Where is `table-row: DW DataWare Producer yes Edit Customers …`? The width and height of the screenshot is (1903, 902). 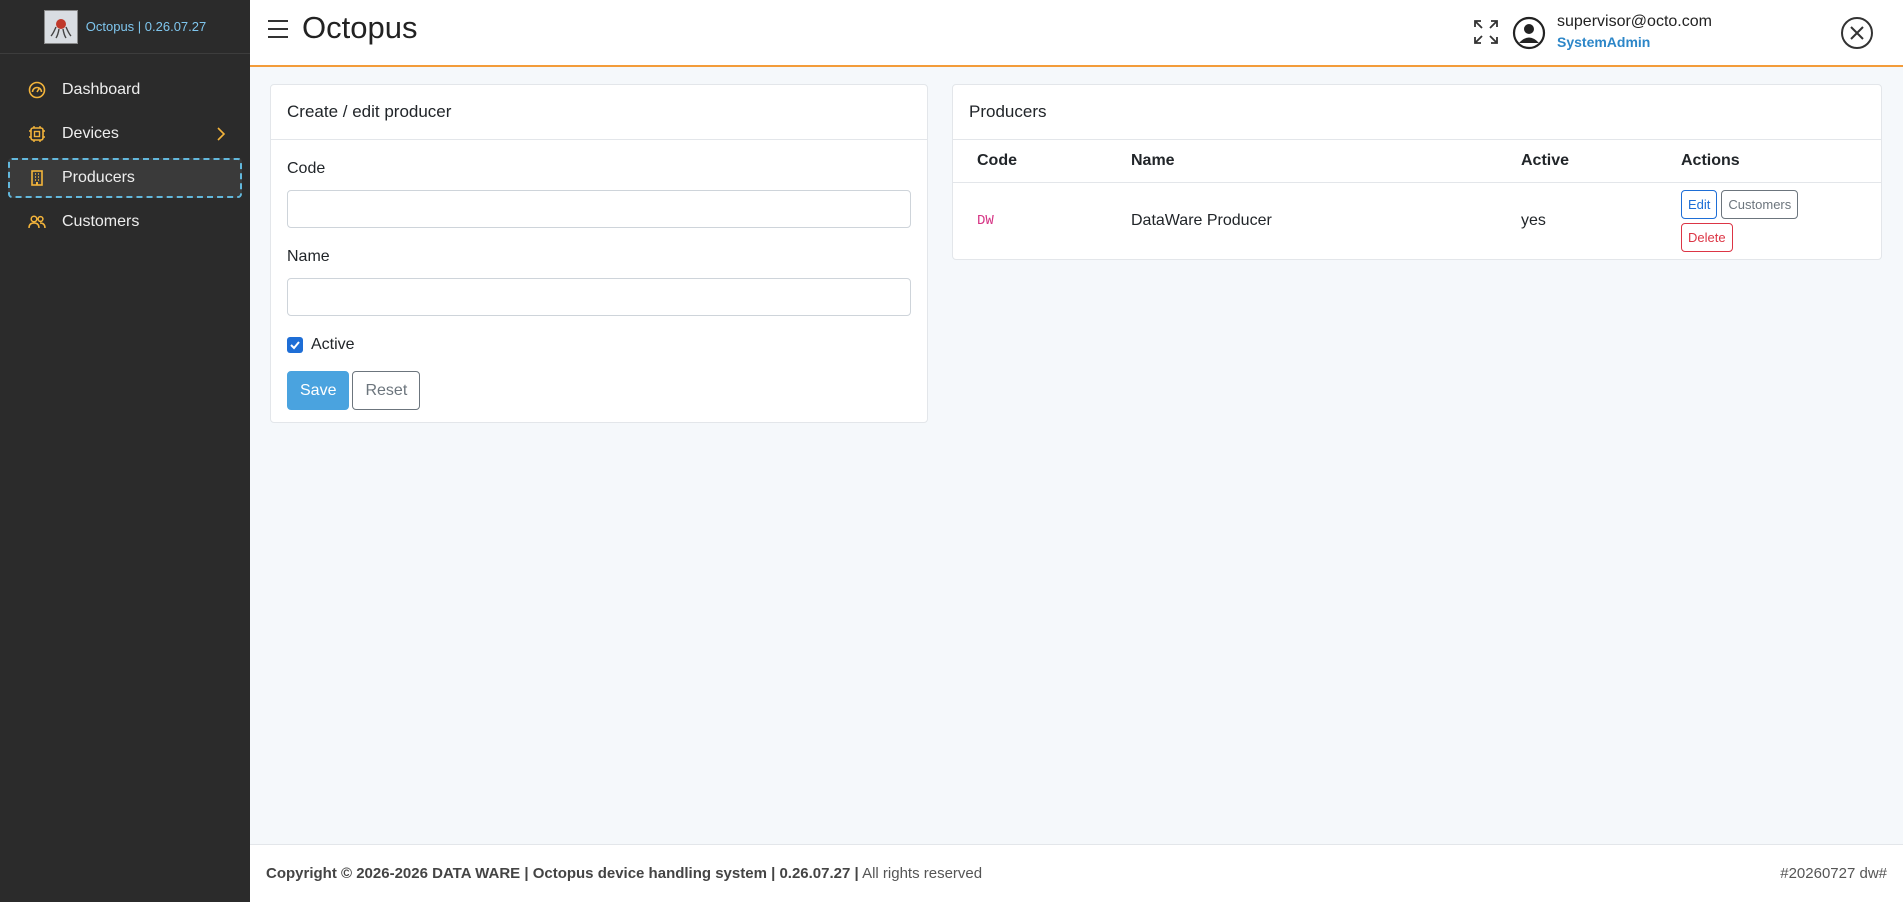 table-row: DW DataWare Producer yes Edit Customers … is located at coordinates (1417, 221).